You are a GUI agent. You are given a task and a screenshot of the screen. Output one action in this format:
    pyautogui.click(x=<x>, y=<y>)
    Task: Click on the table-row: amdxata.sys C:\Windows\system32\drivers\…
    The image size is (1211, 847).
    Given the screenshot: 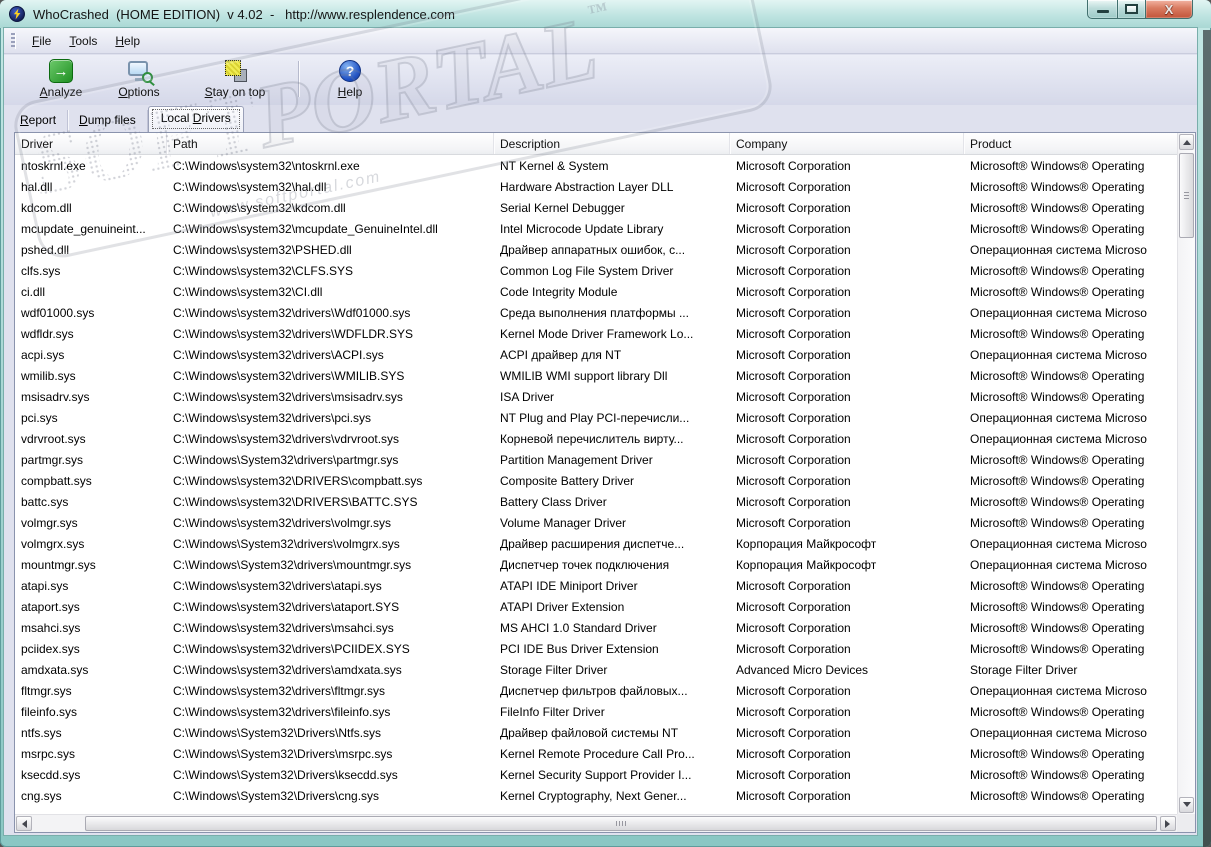 What is the action you would take?
    pyautogui.click(x=596, y=669)
    